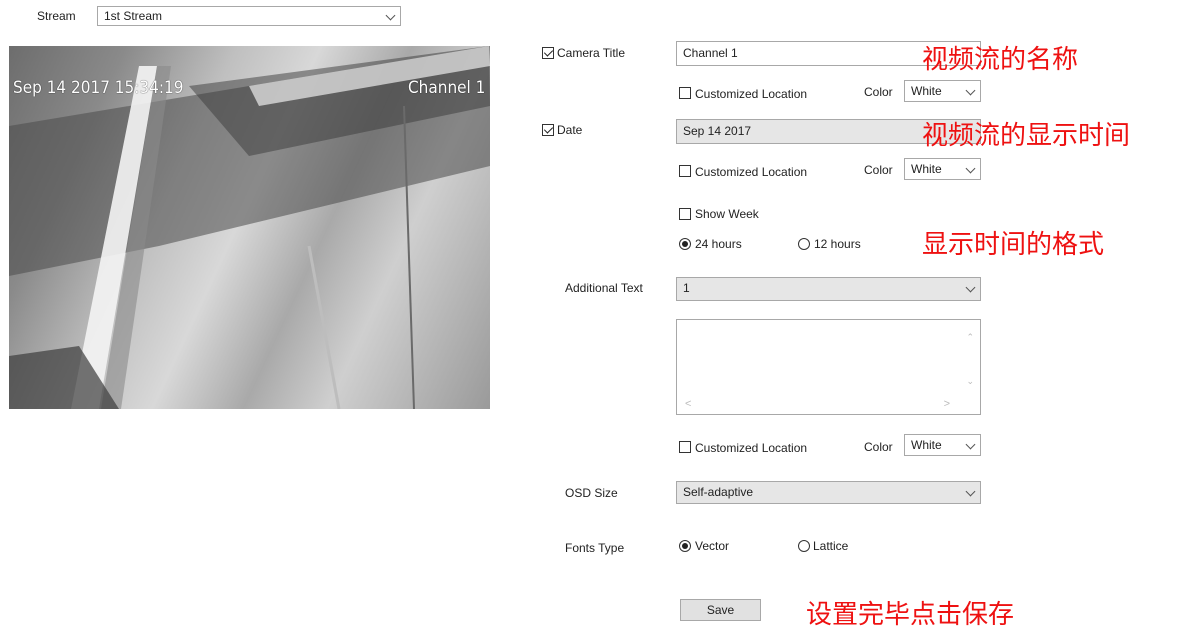 This screenshot has height=631, width=1194. I want to click on additional-text-color-select: White, so click(942, 445).